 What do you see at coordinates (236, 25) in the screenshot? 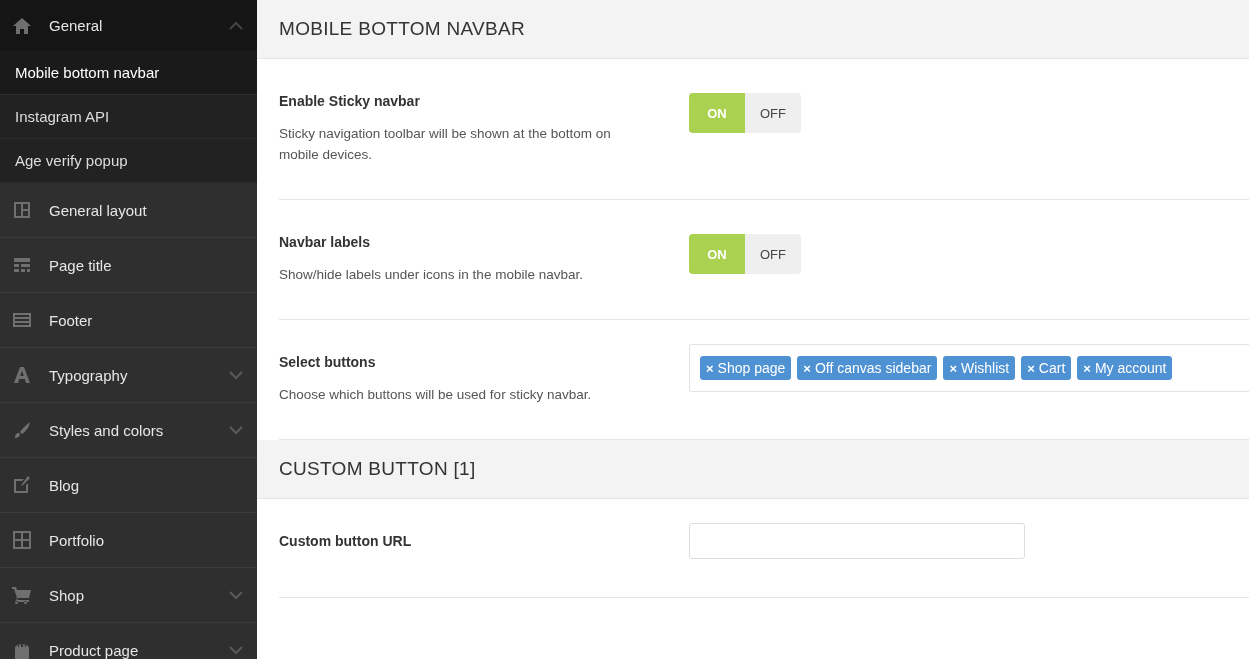
I see `chevron-up-icon` at bounding box center [236, 25].